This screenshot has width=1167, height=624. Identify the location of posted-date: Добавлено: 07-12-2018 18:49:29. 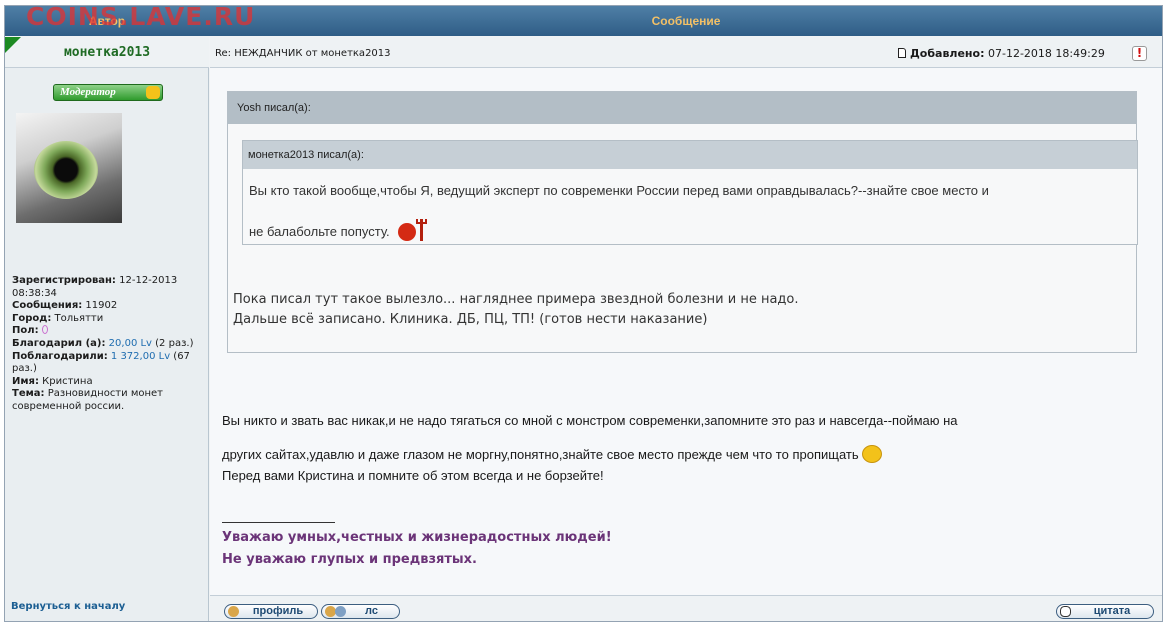
(1001, 53).